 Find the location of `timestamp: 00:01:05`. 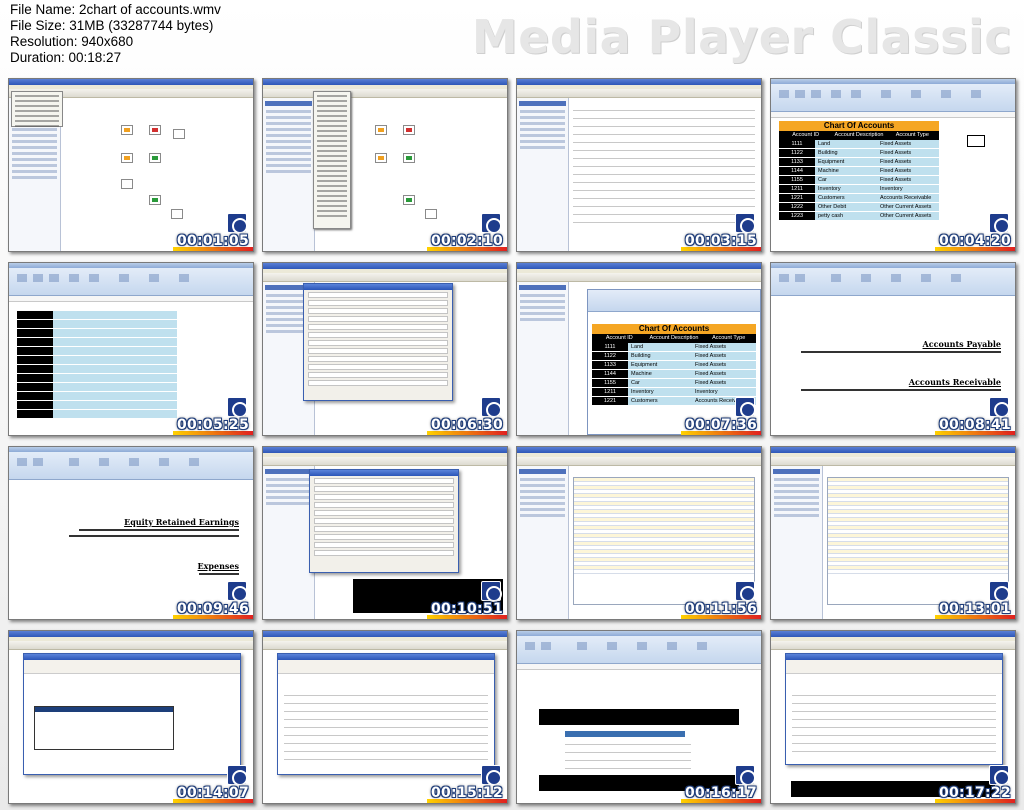

timestamp: 00:01:05 is located at coordinates (212, 241).